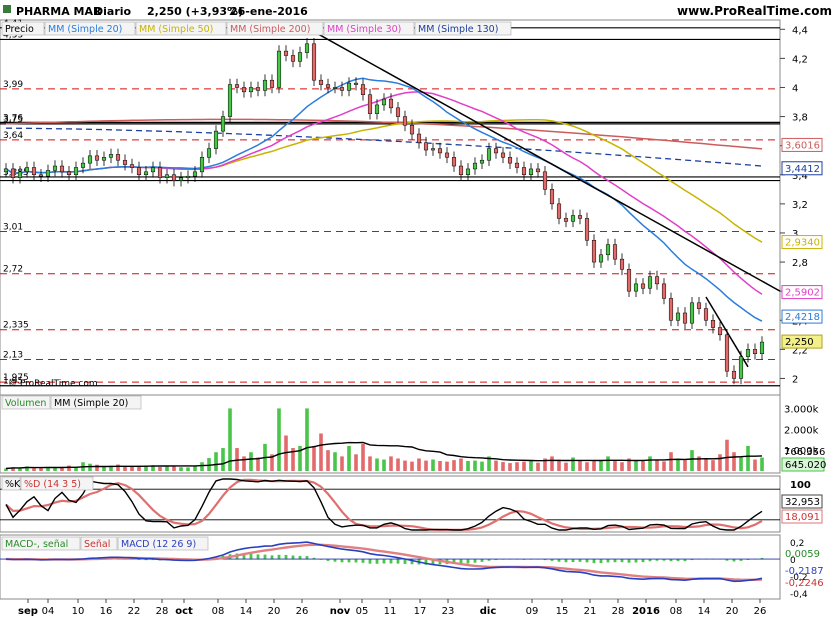  Describe the element at coordinates (800, 59) in the screenshot. I see `price-tick-label: 4,2` at that location.